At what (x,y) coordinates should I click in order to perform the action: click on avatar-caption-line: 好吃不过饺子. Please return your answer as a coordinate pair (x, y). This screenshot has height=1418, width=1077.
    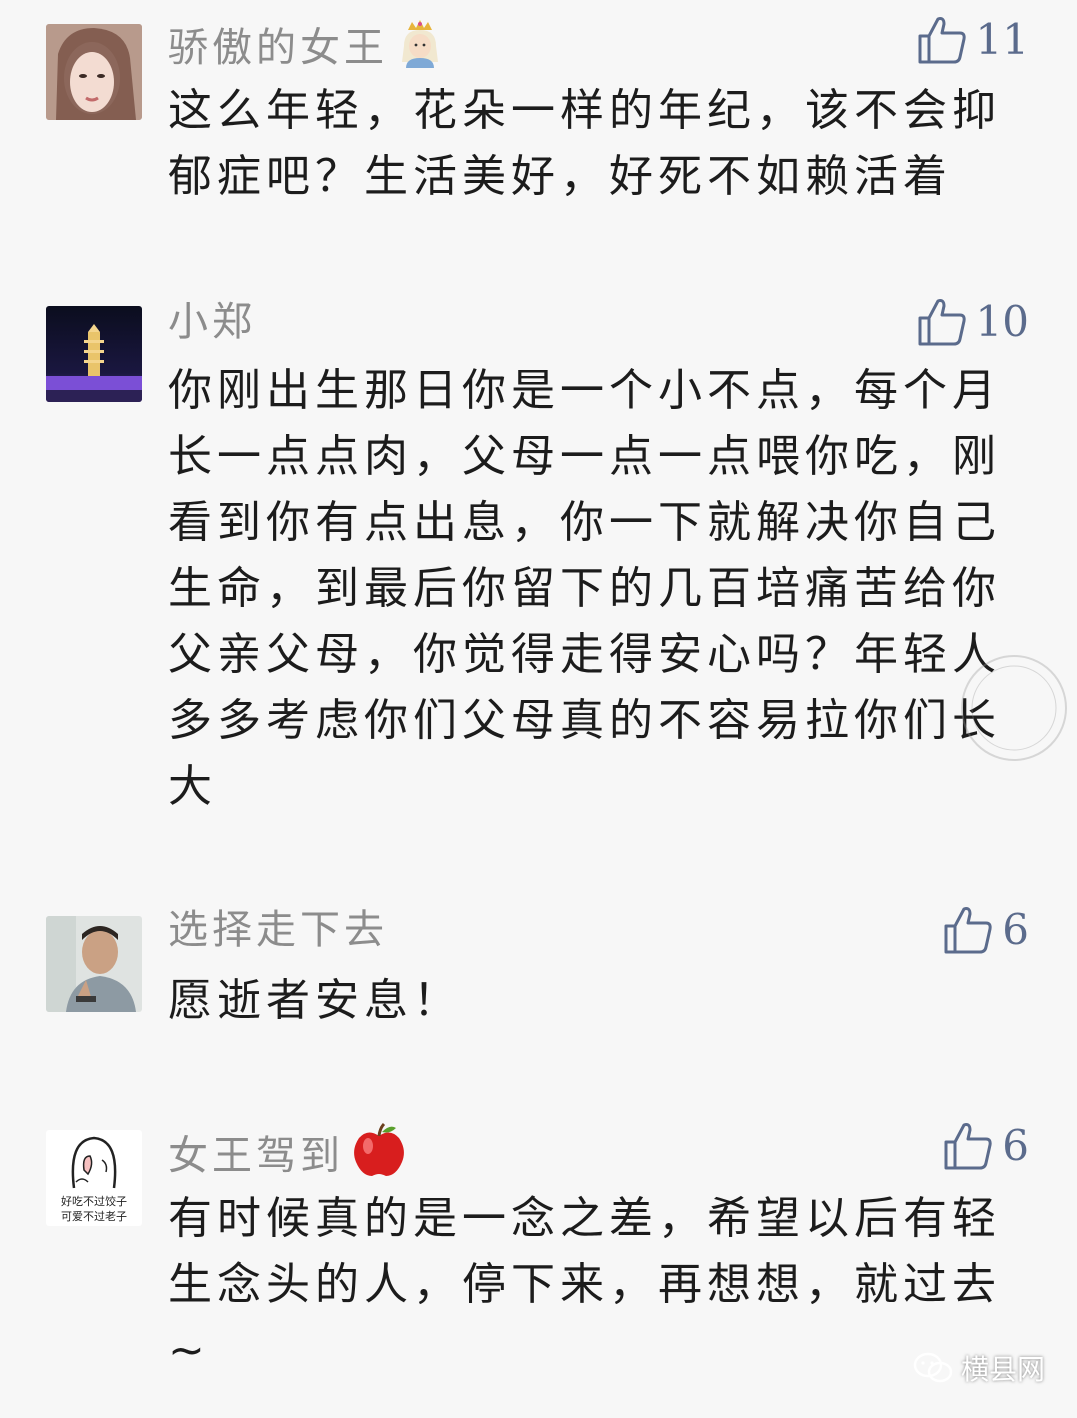
    Looking at the image, I should click on (94, 1201).